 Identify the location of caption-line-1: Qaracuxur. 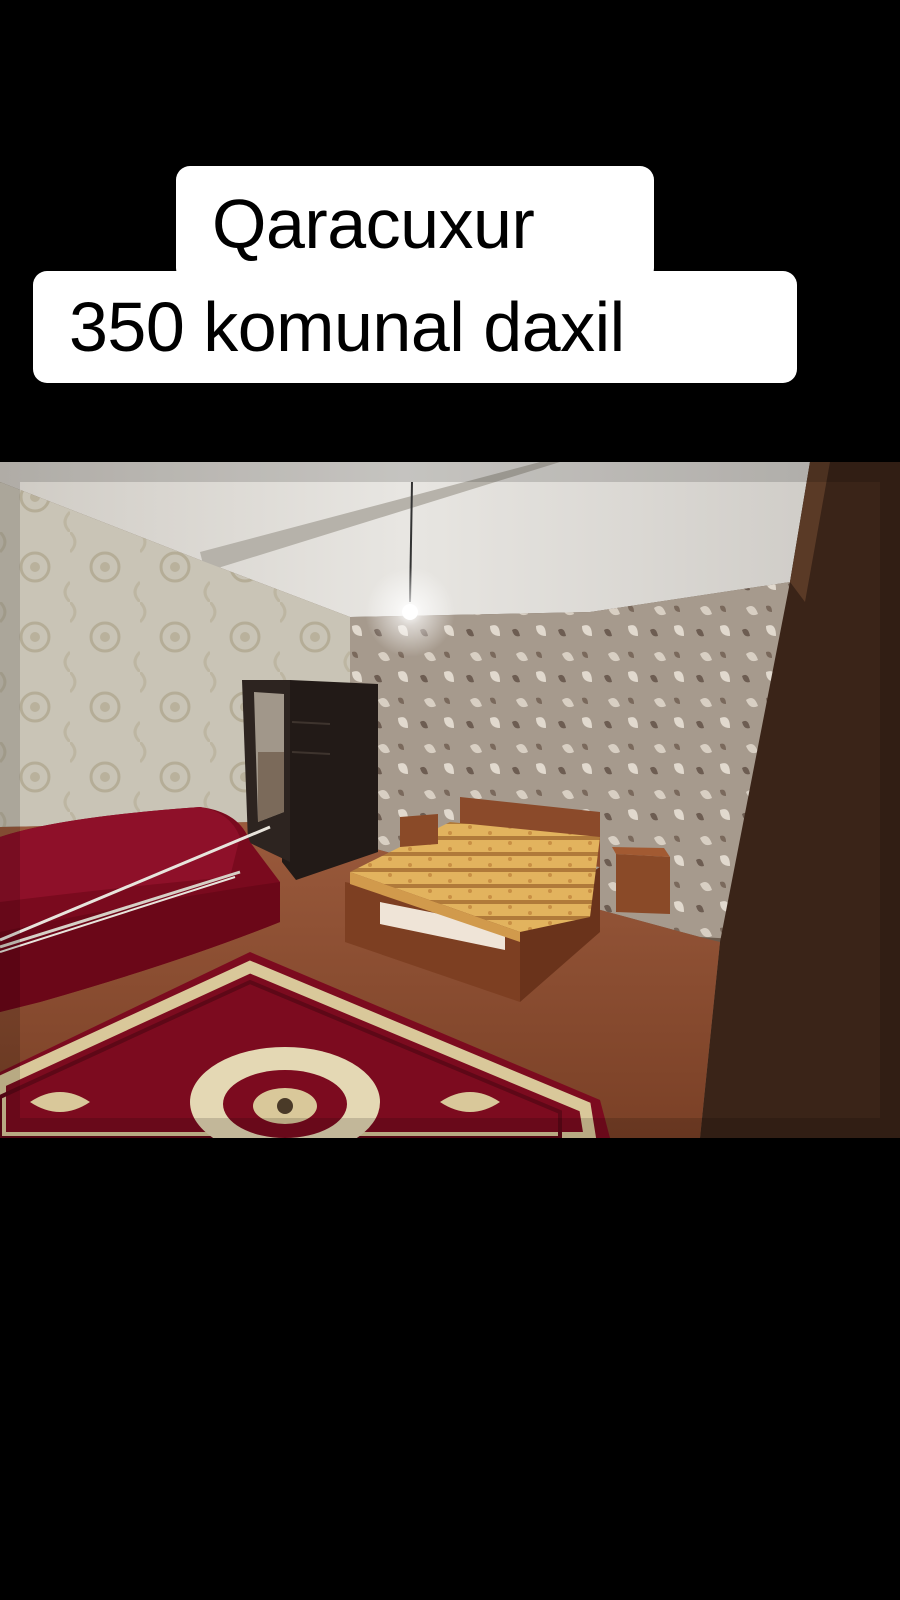
(415, 224).